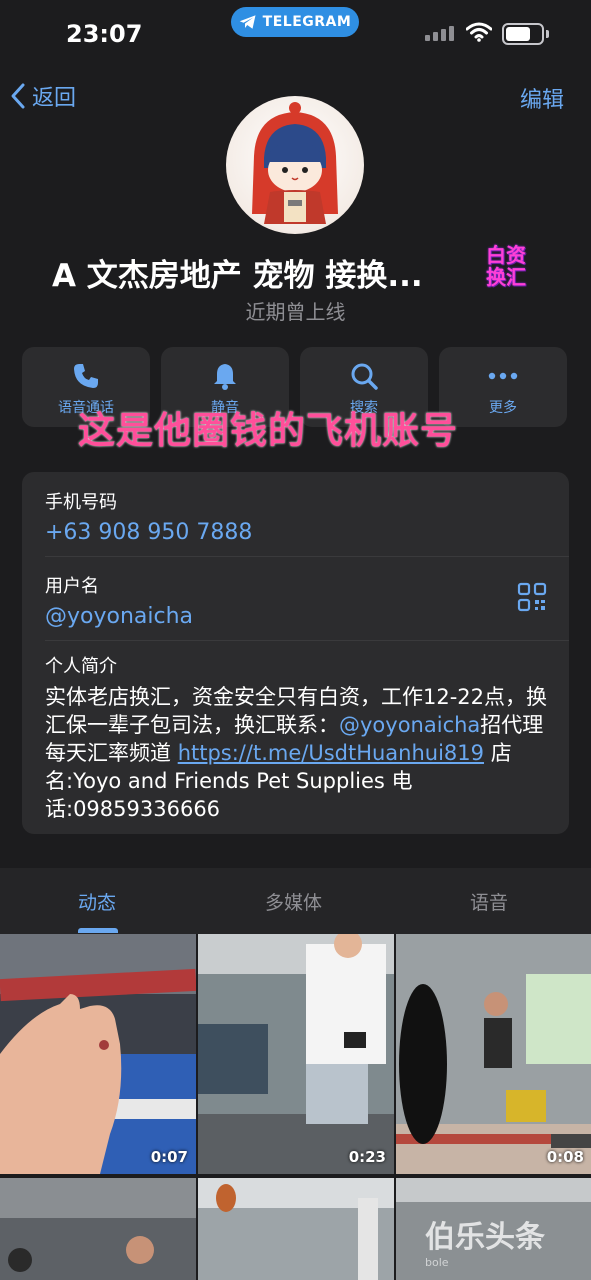 Image resolution: width=591 pixels, height=1280 pixels. Describe the element at coordinates (97, 901) in the screenshot. I see `tab-posts: 动态` at that location.